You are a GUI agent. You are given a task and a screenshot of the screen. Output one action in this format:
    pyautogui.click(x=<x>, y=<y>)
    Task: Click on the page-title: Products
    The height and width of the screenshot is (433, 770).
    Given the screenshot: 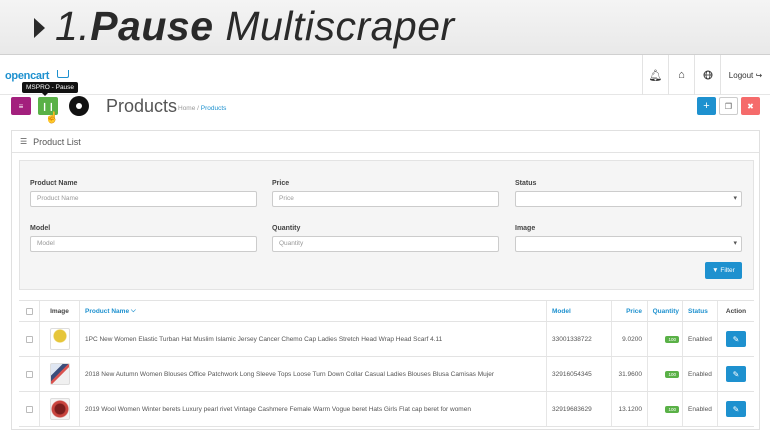 What is the action you would take?
    pyautogui.click(x=142, y=106)
    